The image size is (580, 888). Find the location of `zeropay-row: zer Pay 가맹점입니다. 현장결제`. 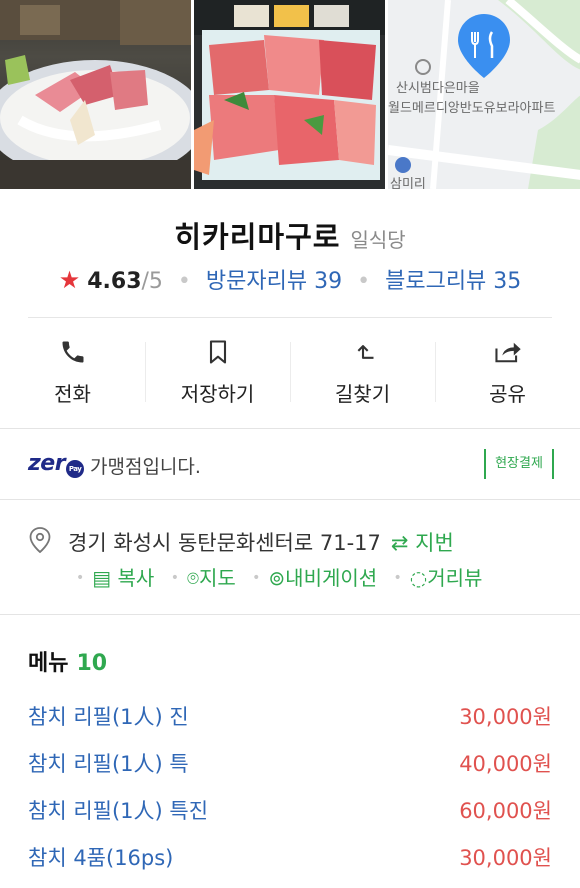

zeropay-row: zer Pay 가맹점입니다. 현장결제 is located at coordinates (290, 464).